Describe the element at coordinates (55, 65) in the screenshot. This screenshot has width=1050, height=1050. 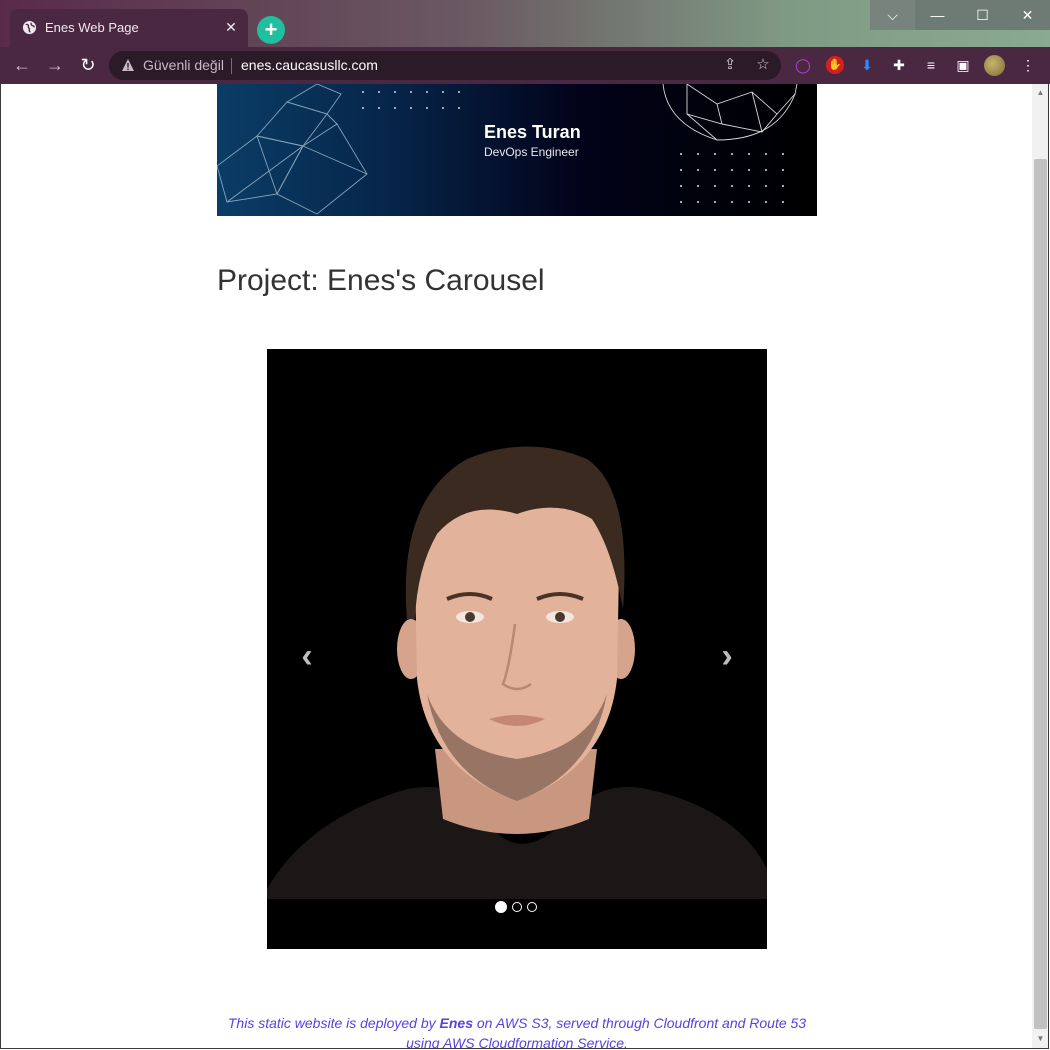
I see `forward-button: →` at that location.